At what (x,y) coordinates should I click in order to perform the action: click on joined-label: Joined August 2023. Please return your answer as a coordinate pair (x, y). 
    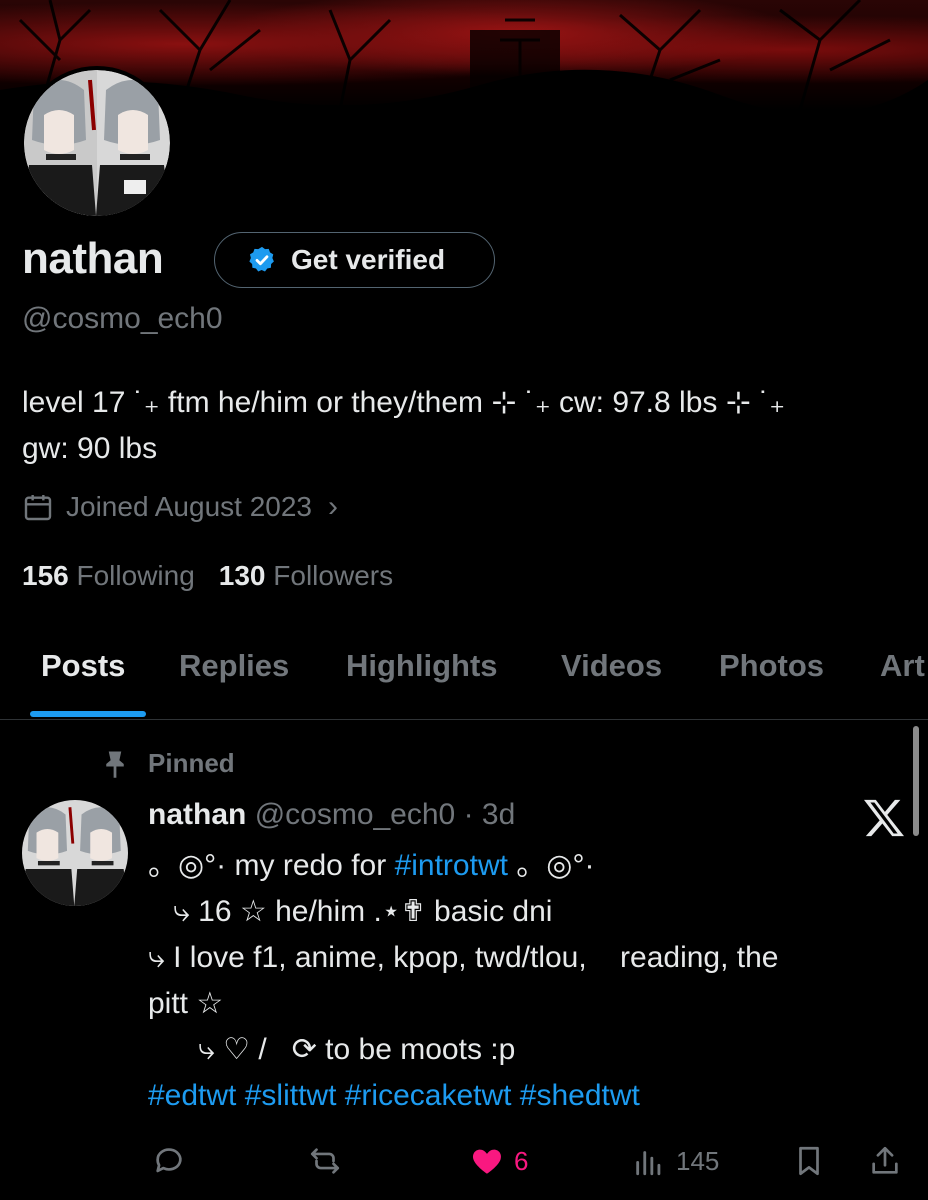
    Looking at the image, I should click on (189, 506).